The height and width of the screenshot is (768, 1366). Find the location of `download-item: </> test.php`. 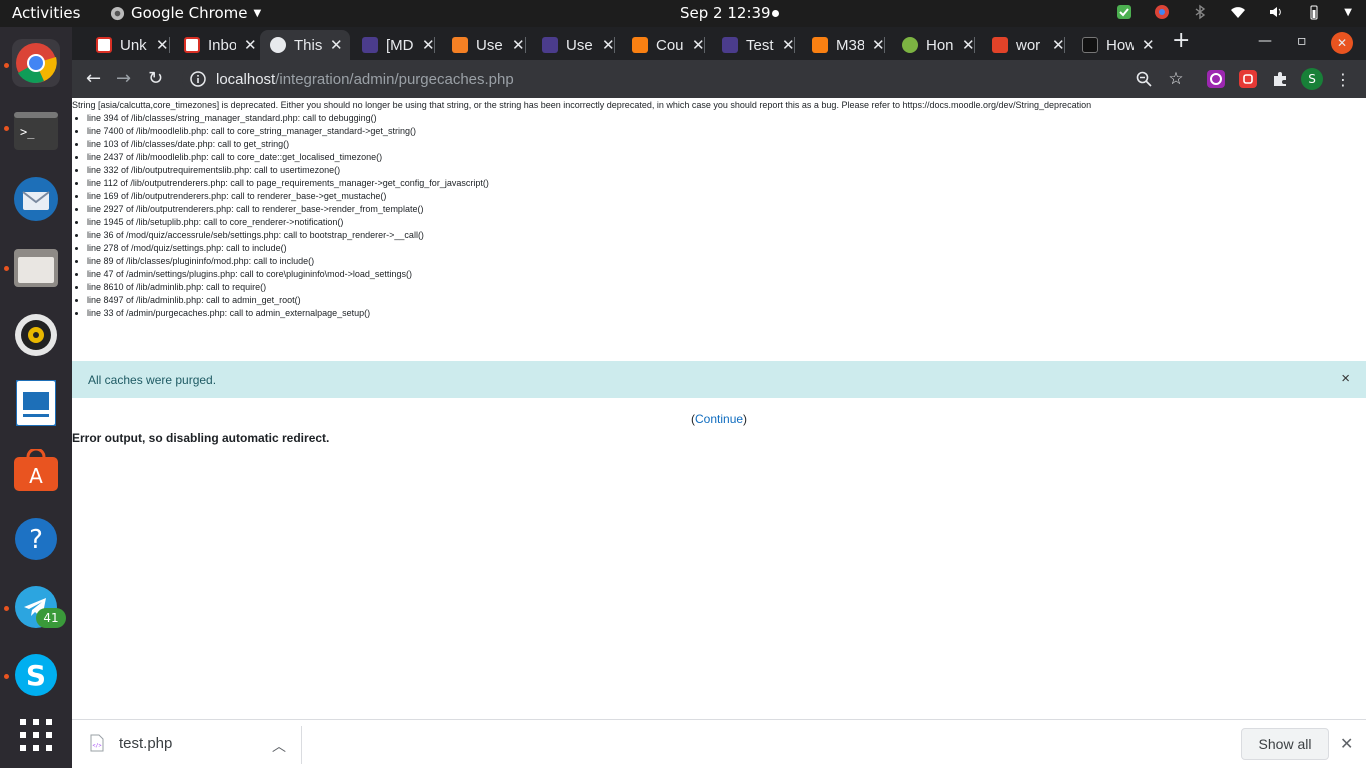

download-item: </> test.php is located at coordinates (131, 743).